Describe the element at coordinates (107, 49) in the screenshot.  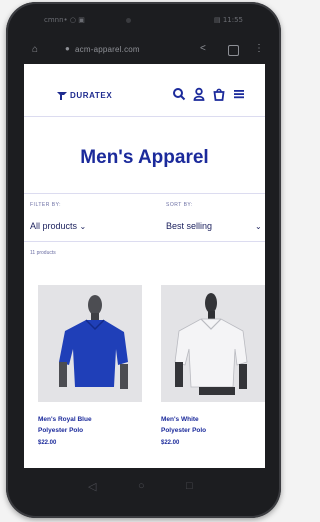
I see `url-text: acm-apparel.com` at that location.